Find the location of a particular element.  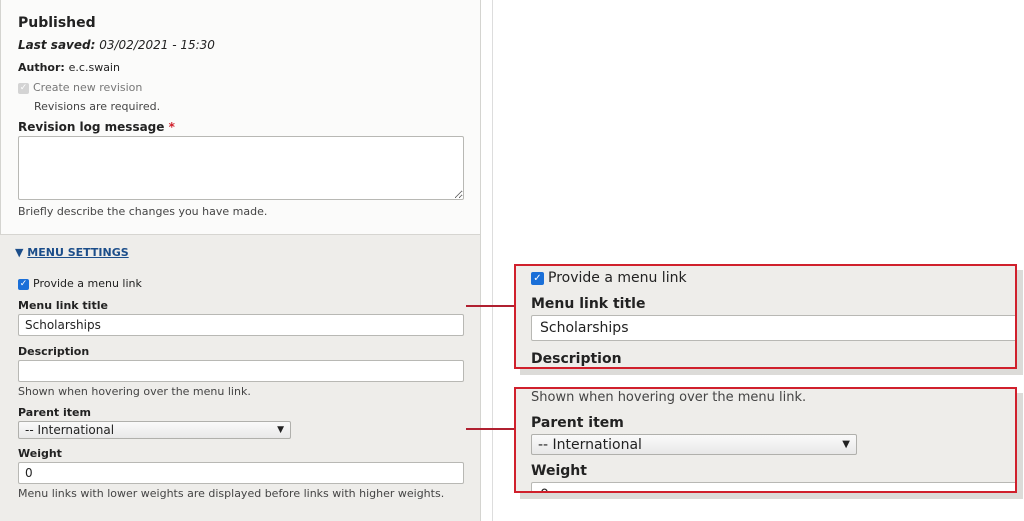

weight-label-zoom: Weight is located at coordinates (559, 471).